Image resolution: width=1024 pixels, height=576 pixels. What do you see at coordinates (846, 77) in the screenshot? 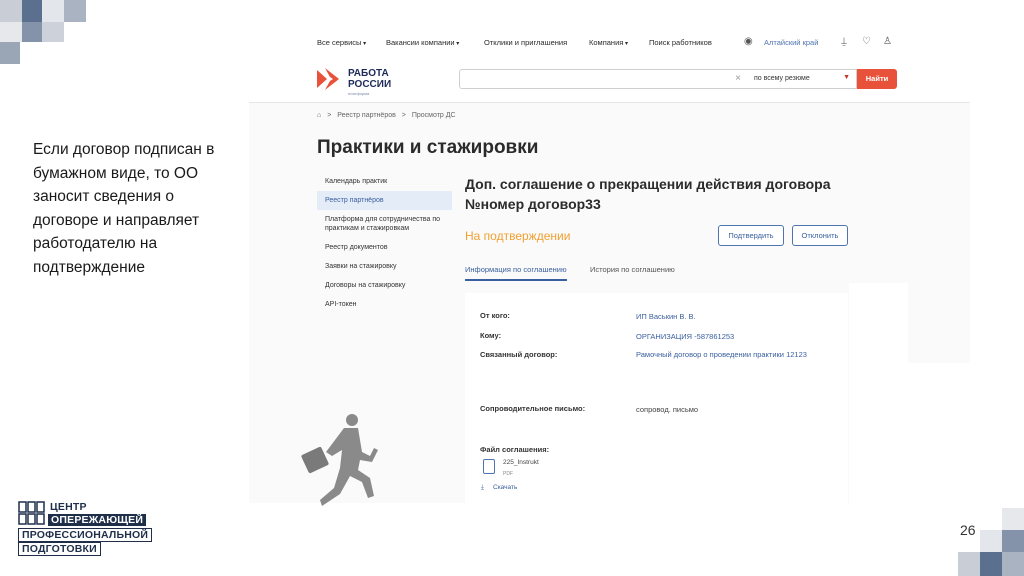
I see `chevron-down-icon: ▼` at bounding box center [846, 77].